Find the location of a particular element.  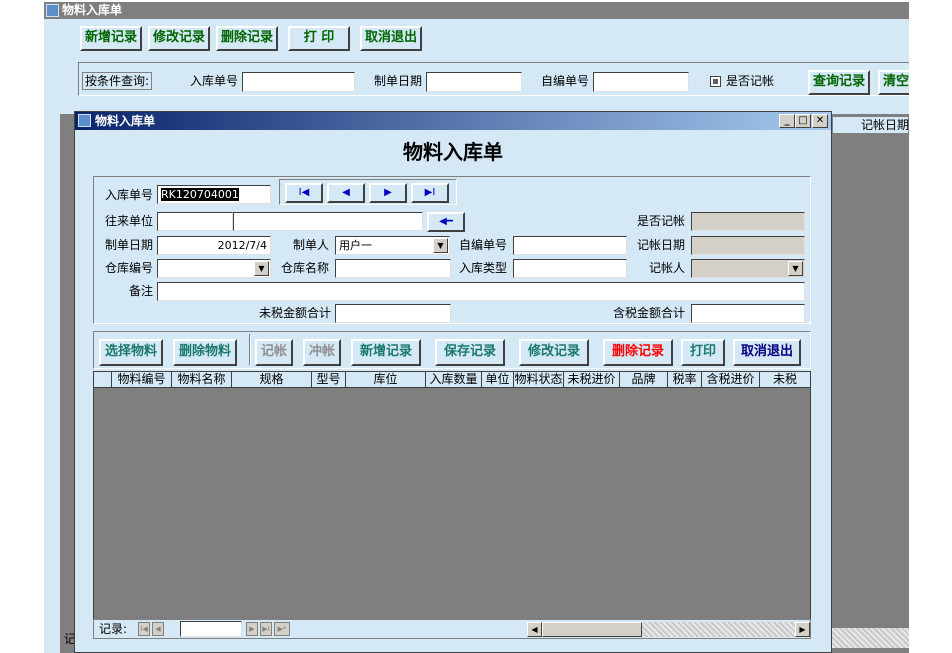

taxed-total-label: 含税金额合计 is located at coordinates (649, 313).